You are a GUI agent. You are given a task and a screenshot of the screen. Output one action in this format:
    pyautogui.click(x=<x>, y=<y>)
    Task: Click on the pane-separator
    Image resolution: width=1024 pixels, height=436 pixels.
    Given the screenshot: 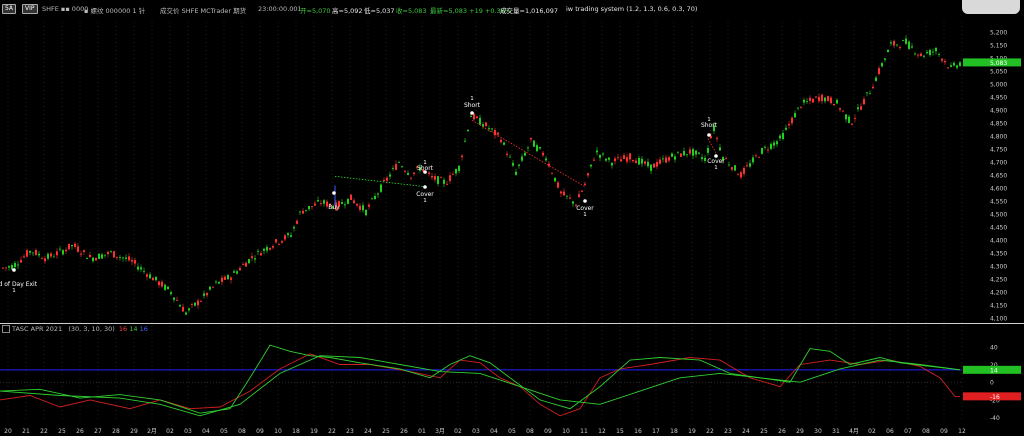 What is the action you would take?
    pyautogui.click(x=512, y=323)
    